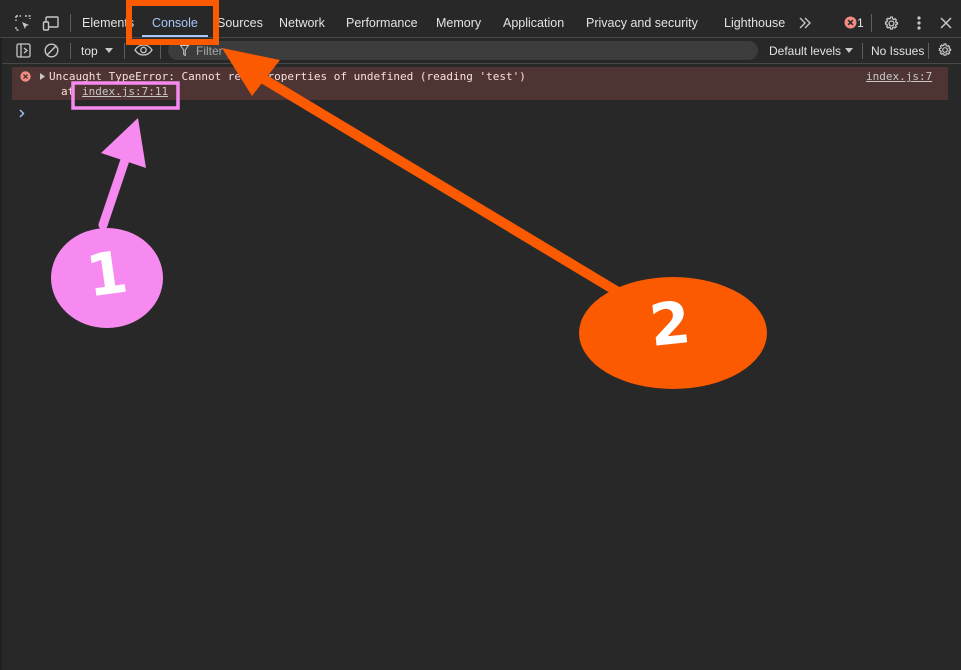 The height and width of the screenshot is (670, 961). Describe the element at coordinates (114, 192) in the screenshot. I see `pink-arrow-shaft` at that location.